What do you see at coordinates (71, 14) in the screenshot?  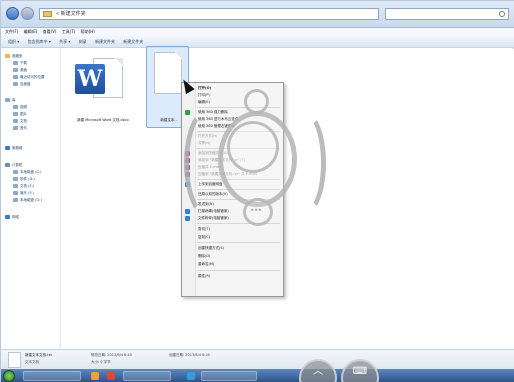 I see `breadcrumb: « 新建文件夹` at bounding box center [71, 14].